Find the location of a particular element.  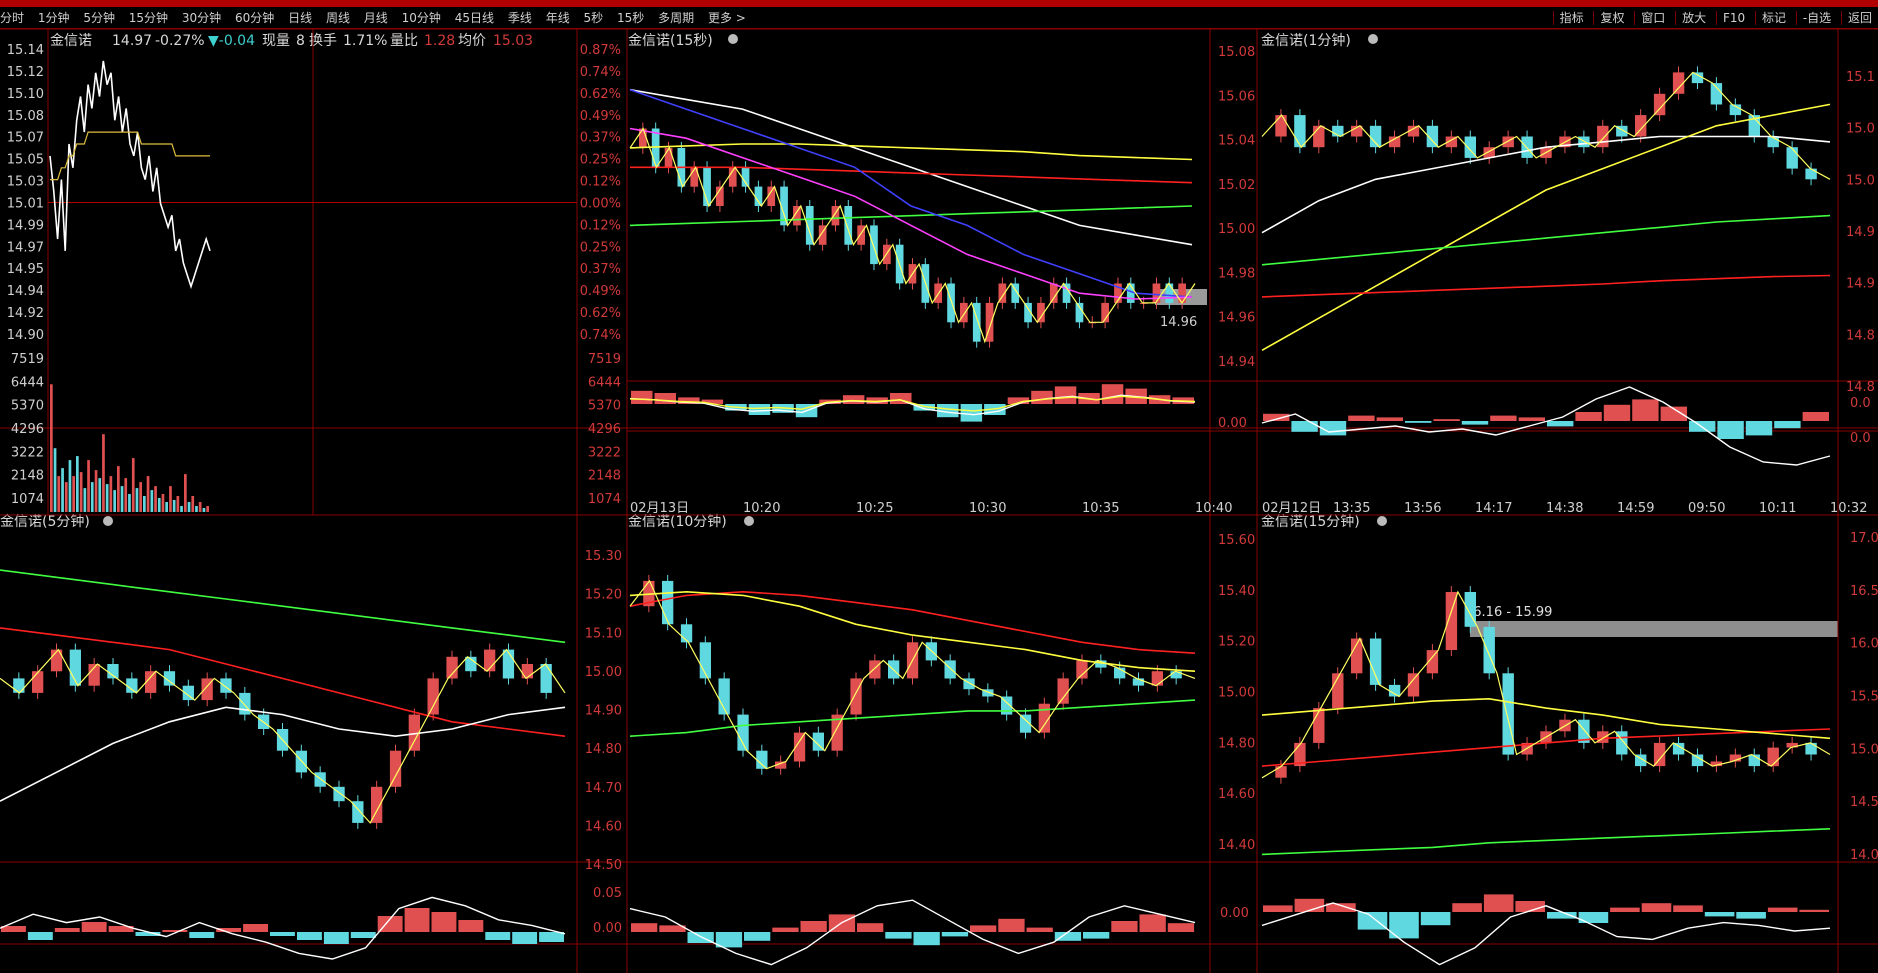

zoom-button: 放大 is located at coordinates (1694, 18).